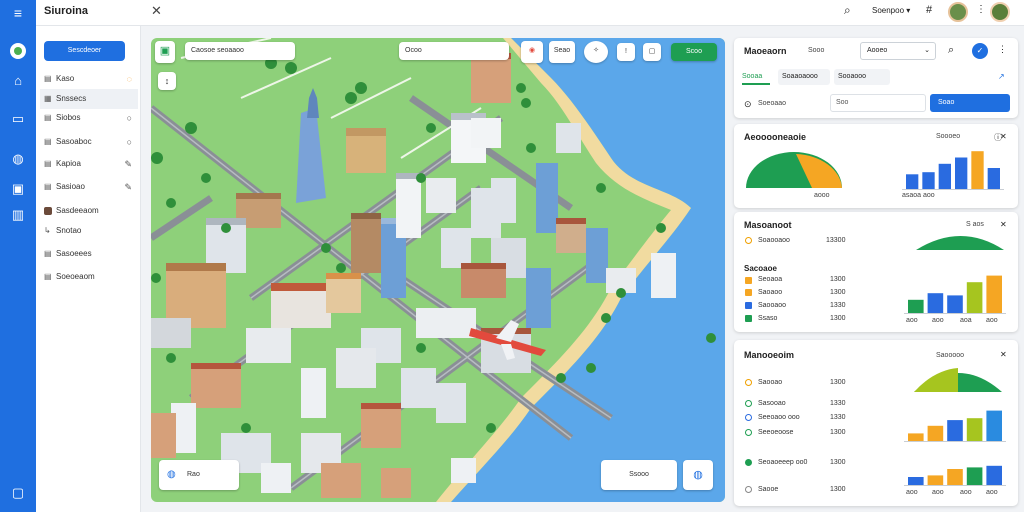  I want to click on media-icon: ▣, so click(18, 189).